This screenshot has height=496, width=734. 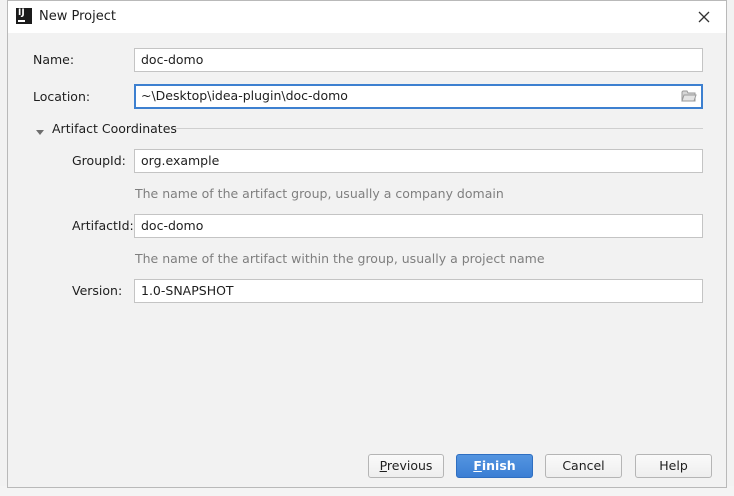 What do you see at coordinates (418, 96) in the screenshot?
I see `location-input: ~\Desktop\idea-plugin\doc-domo` at bounding box center [418, 96].